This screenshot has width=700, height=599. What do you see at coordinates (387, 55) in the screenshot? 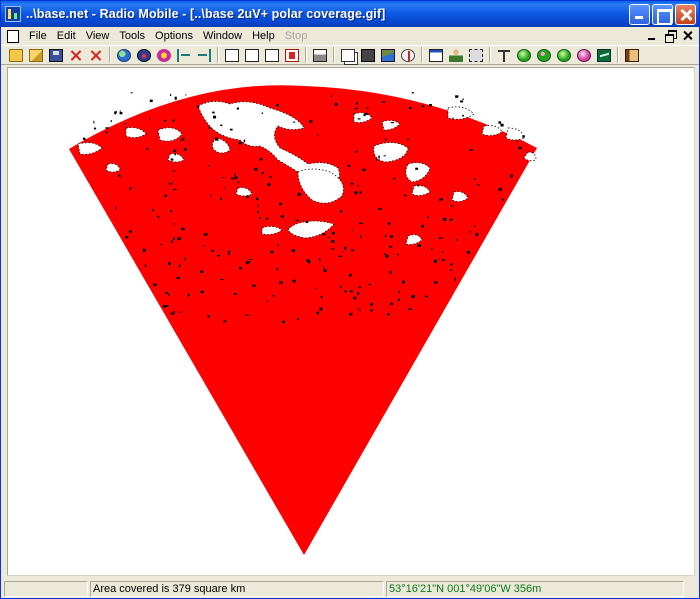
I see `terrain-button` at bounding box center [387, 55].